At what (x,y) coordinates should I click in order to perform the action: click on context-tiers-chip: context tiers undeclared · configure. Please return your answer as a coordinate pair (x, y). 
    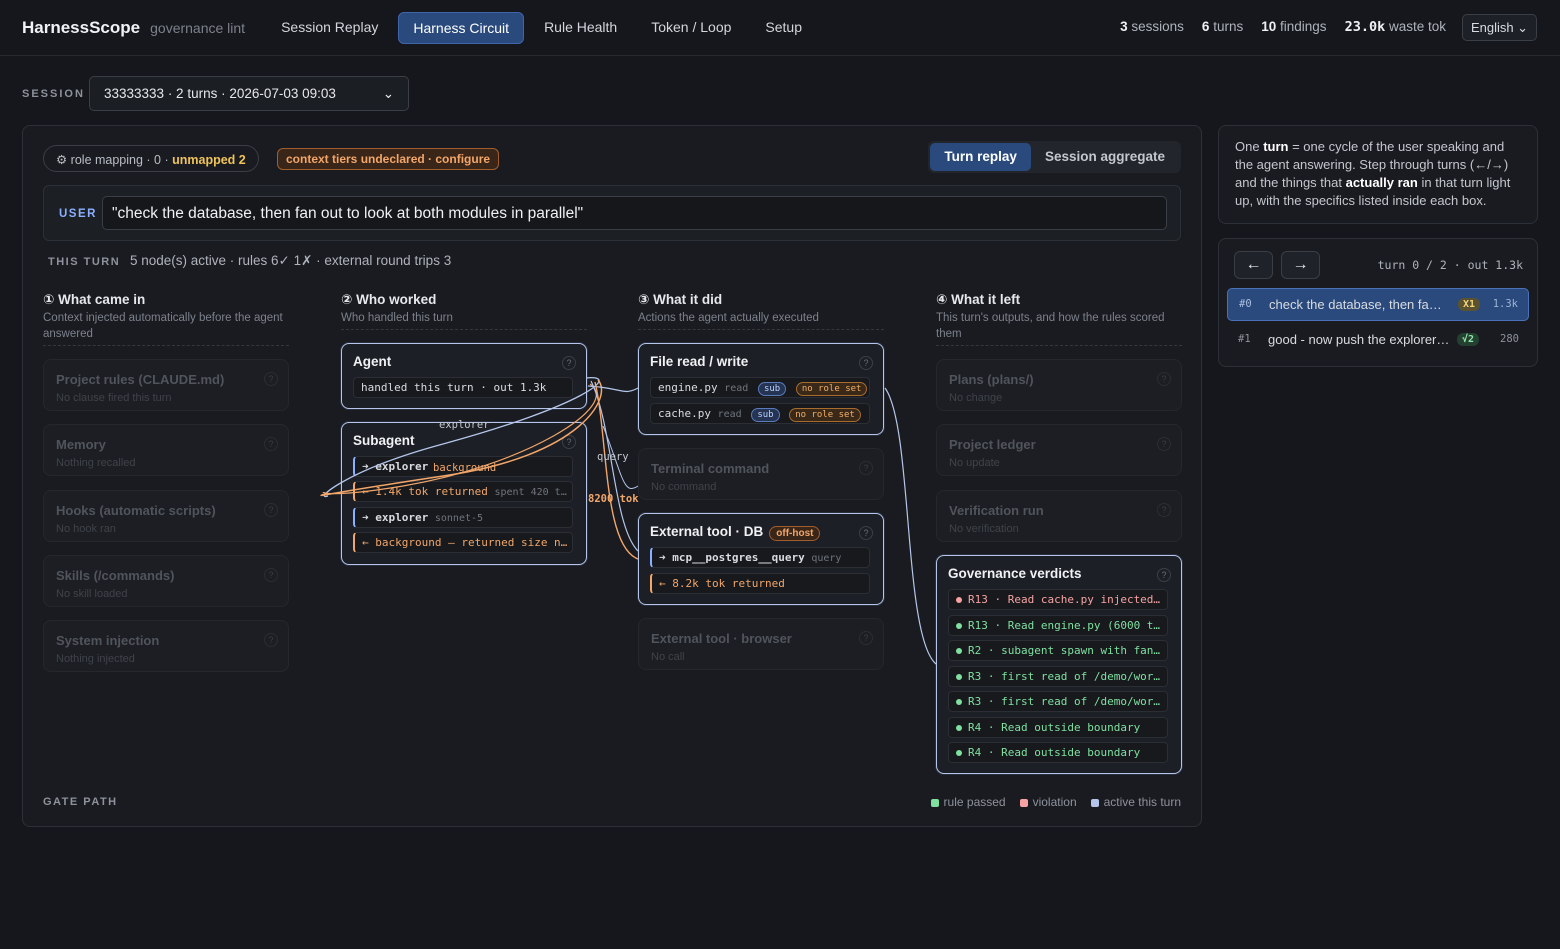
    Looking at the image, I should click on (388, 159).